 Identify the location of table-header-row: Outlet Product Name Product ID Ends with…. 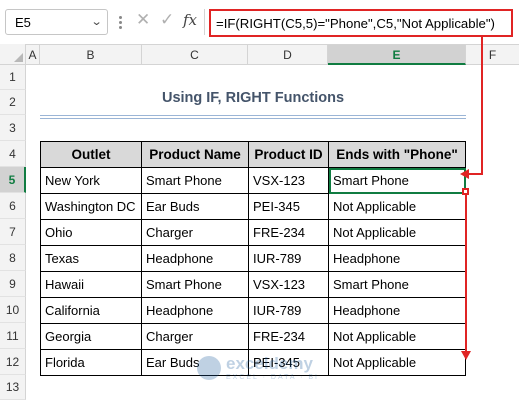
(253, 154).